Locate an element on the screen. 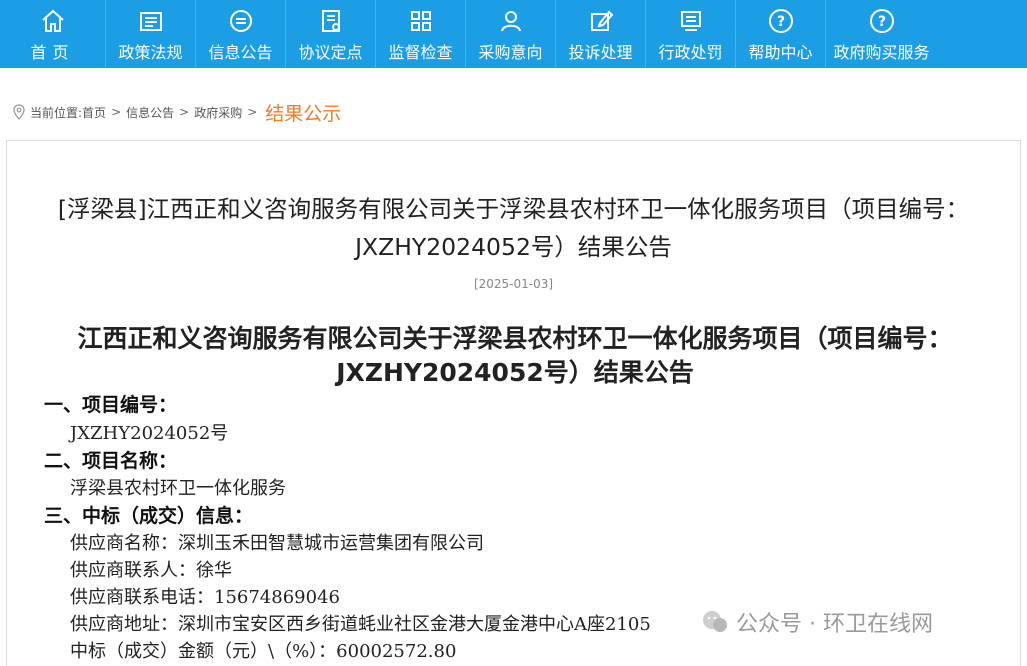  nav-label: 政策法规 is located at coordinates (150, 52).